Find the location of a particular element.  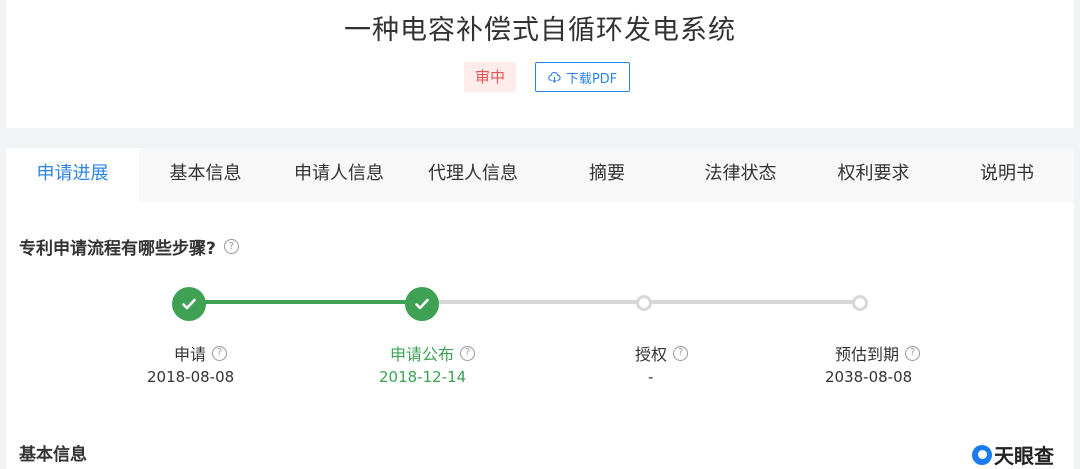

step-date-grant: - is located at coordinates (651, 377).